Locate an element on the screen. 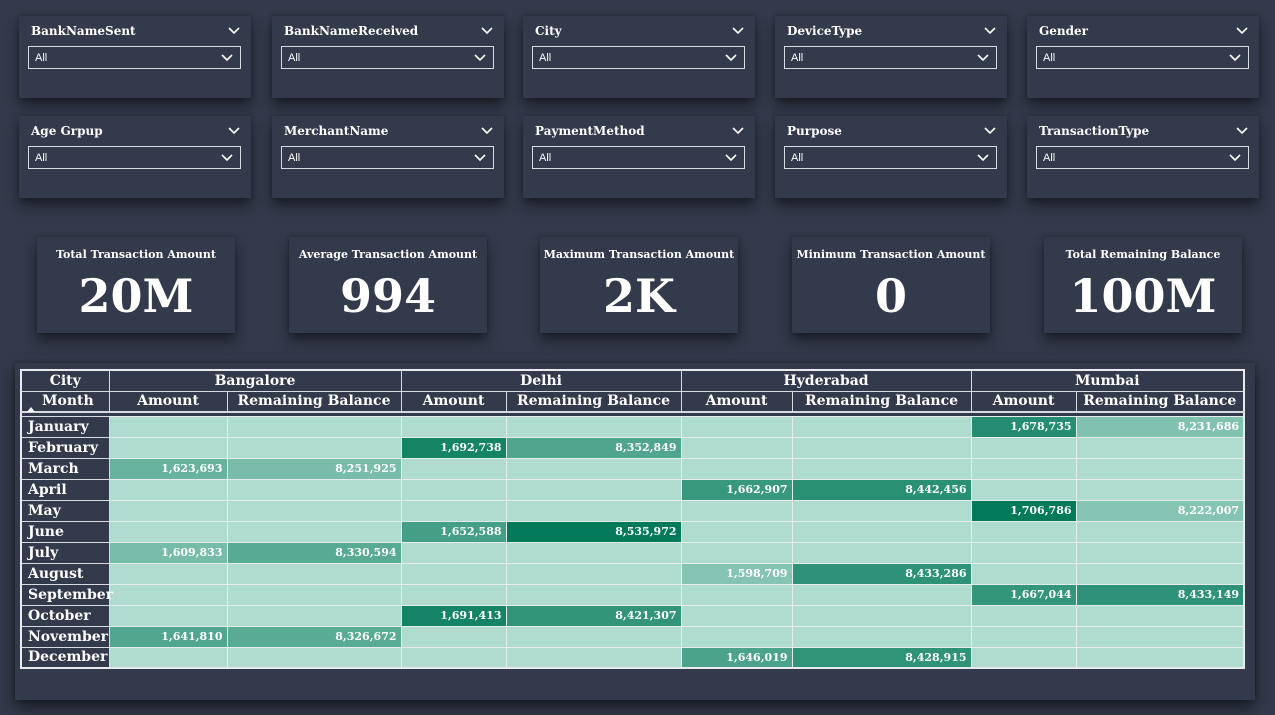 The image size is (1275, 715). cell-amount: 1,667,044 is located at coordinates (1023, 594).